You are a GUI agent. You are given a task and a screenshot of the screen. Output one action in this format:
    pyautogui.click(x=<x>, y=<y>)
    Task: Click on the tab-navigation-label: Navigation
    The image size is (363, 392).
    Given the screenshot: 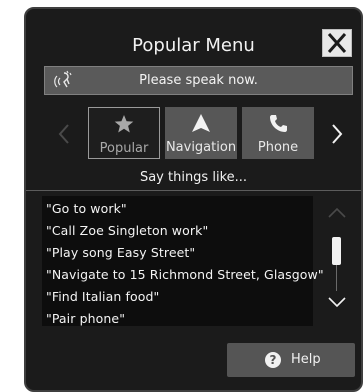 What is the action you would take?
    pyautogui.click(x=201, y=147)
    